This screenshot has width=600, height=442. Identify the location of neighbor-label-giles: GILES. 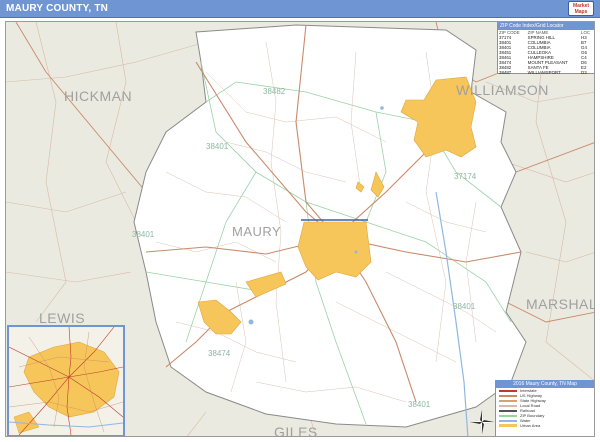
(296, 430).